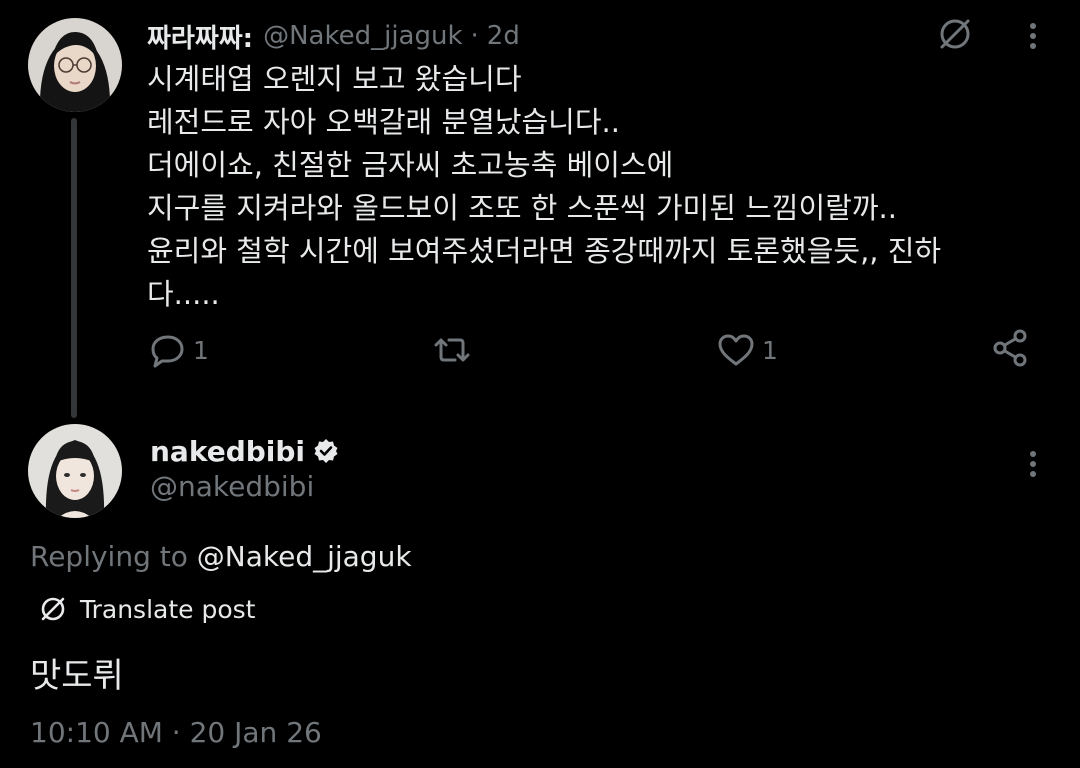 The width and height of the screenshot is (1080, 768). I want to click on replying-to-line: Replying to @Naked_jjaguk, so click(221, 556).